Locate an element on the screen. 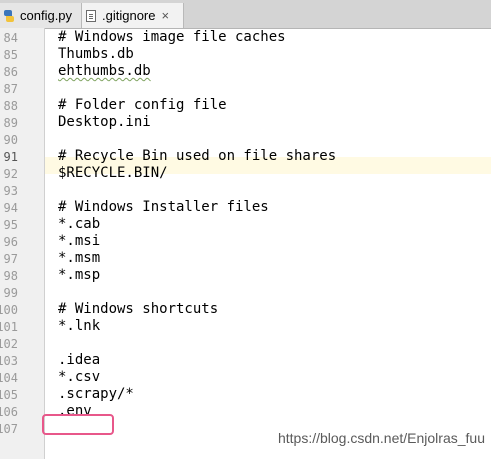  code-line: .idea is located at coordinates (79, 360).